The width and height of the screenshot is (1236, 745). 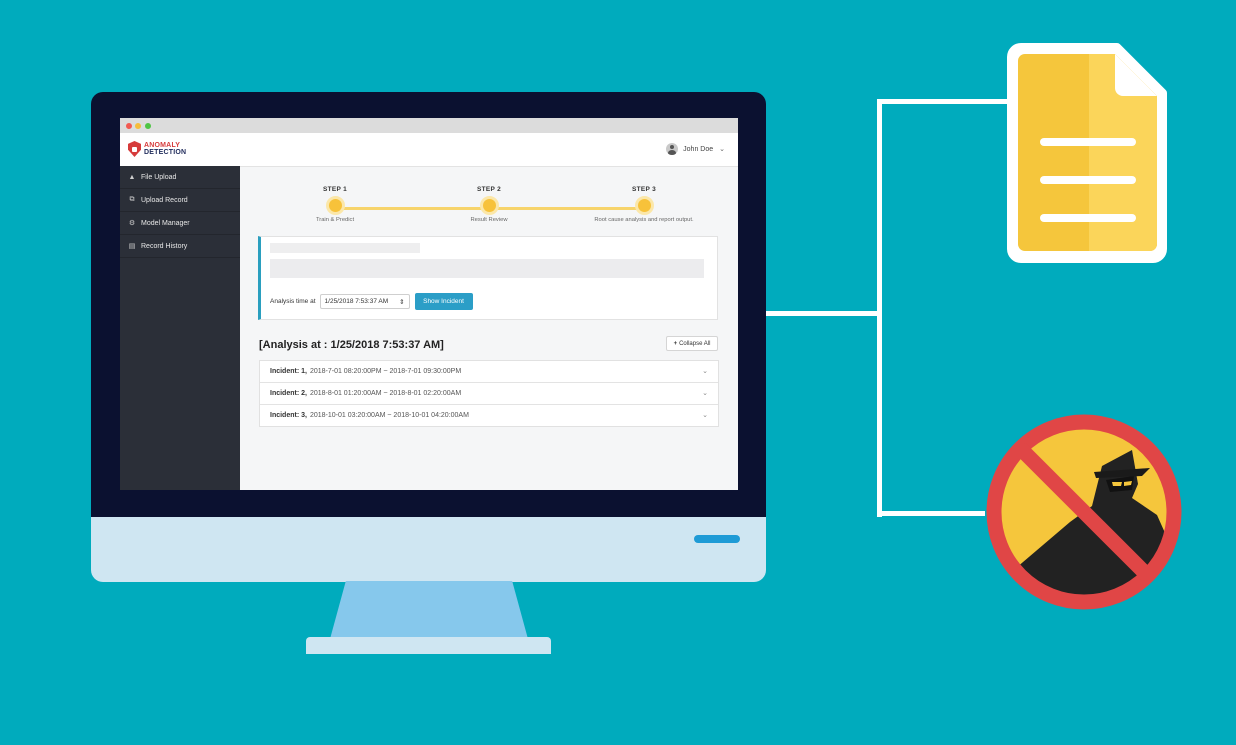 I want to click on analysis-title: [Analysis at : 1/25/2018 7:53:37 AM], so click(x=351, y=345).